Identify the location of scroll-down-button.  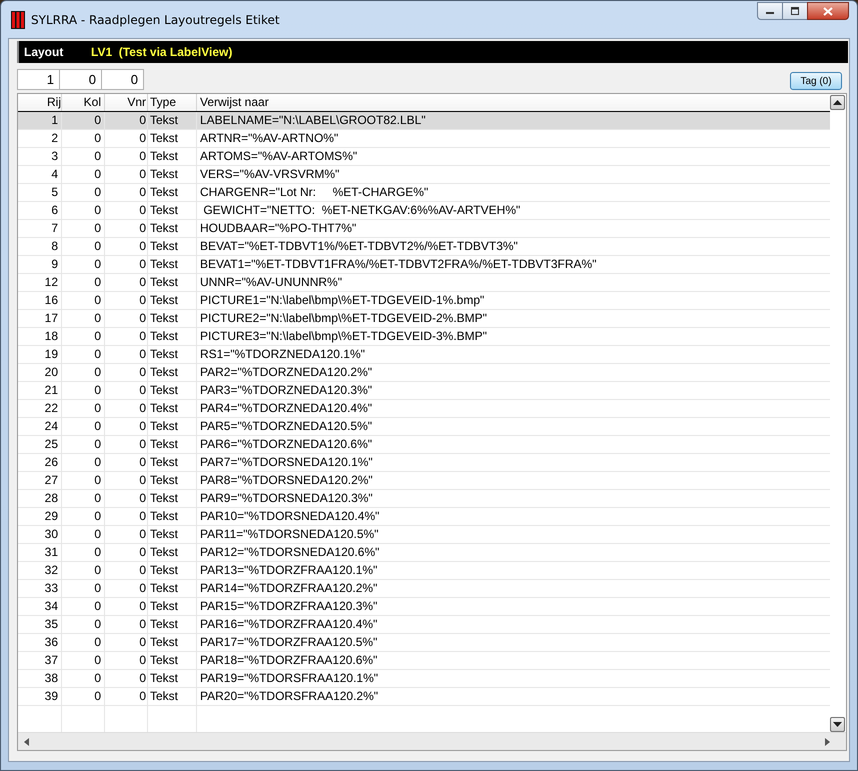
(837, 724).